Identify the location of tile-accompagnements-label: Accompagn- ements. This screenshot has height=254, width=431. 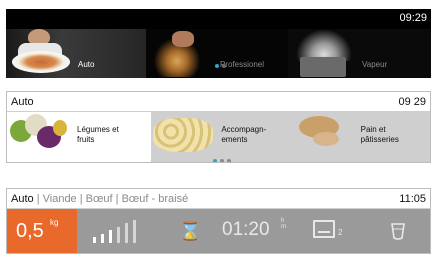
(243, 135).